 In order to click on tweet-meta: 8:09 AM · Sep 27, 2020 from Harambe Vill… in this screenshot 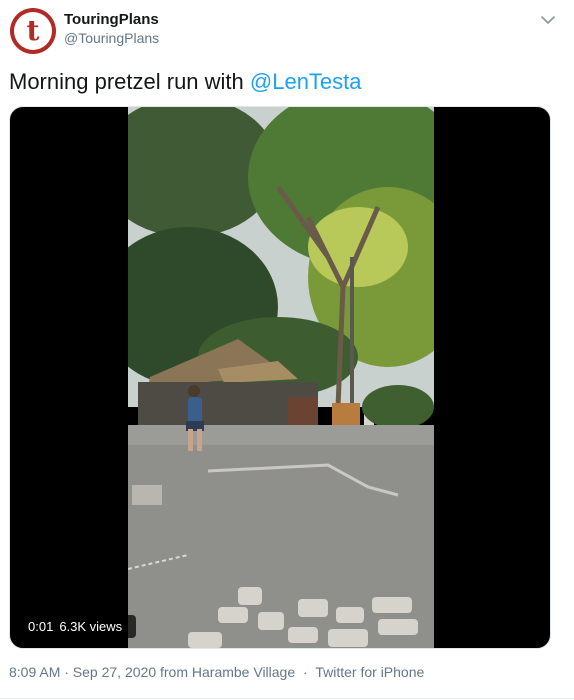, I will do `click(216, 672)`.